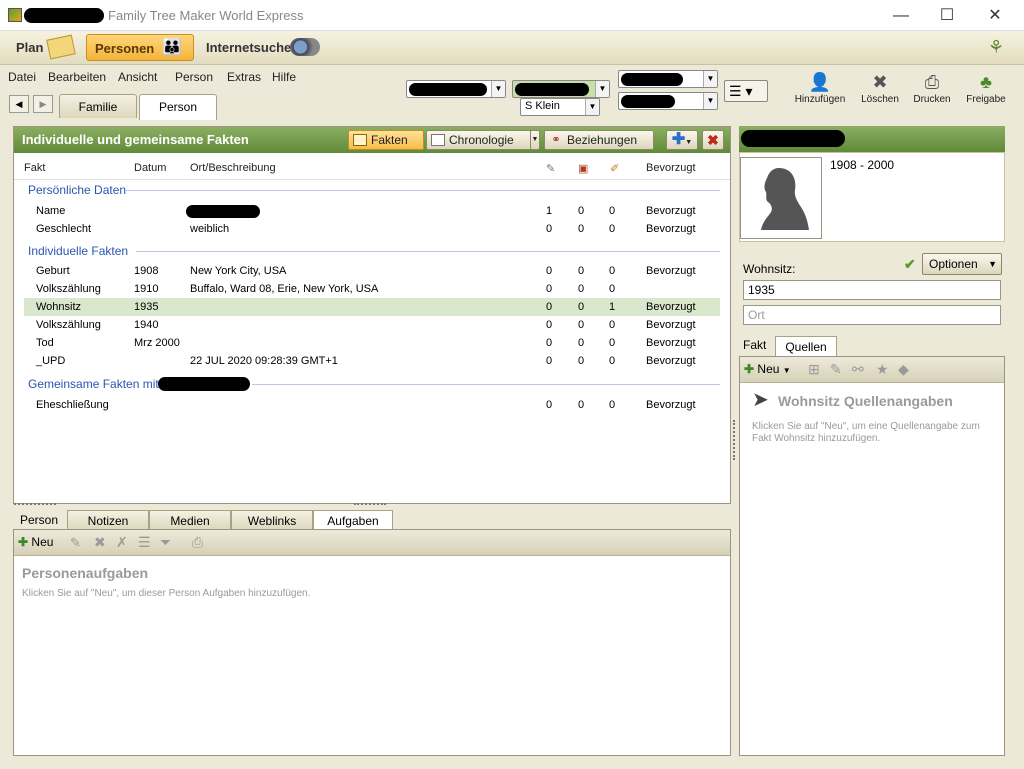 Image resolution: width=1024 pixels, height=769 pixels. Describe the element at coordinates (108, 520) in the screenshot. I see `tab-notizen: Notizen` at that location.